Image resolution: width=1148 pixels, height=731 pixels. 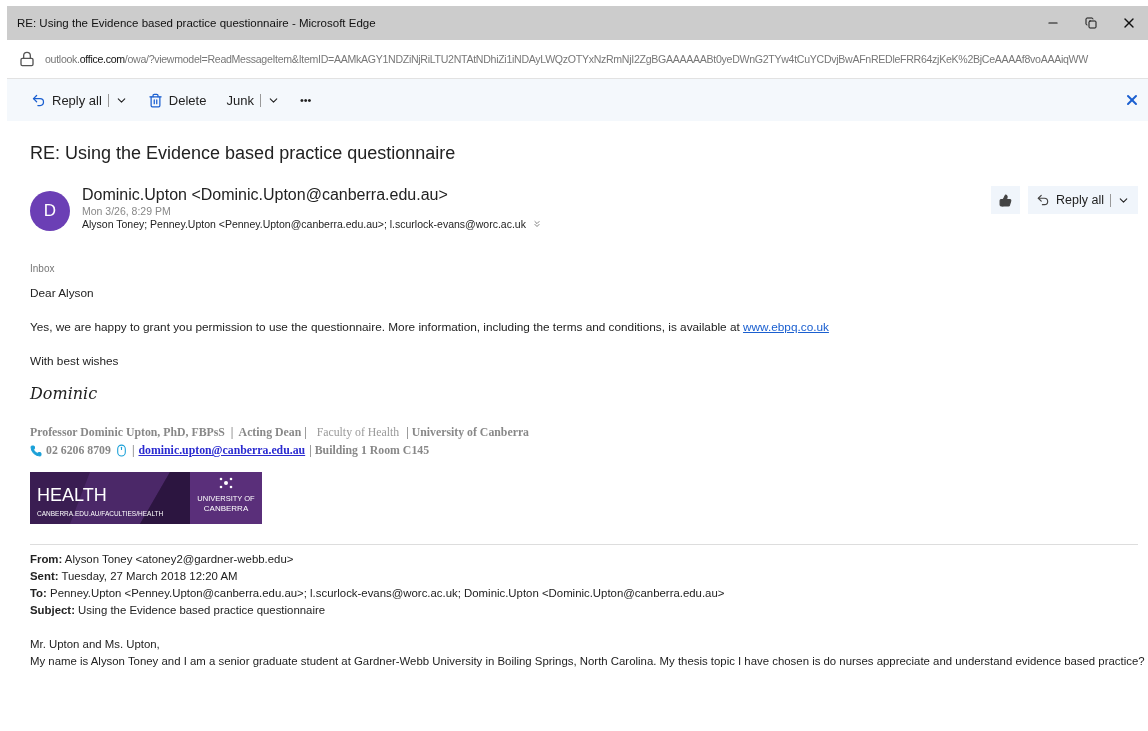 I want to click on folder-label: Inbox, so click(x=43, y=268).